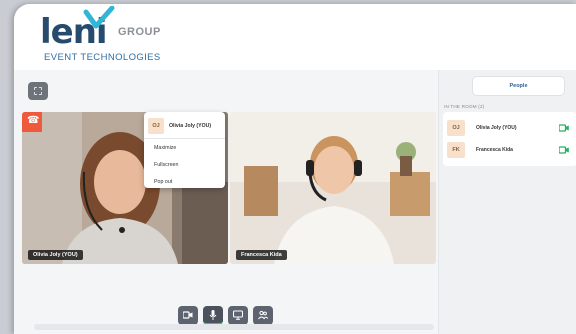  I want to click on camera-toggle-button, so click(188, 315).